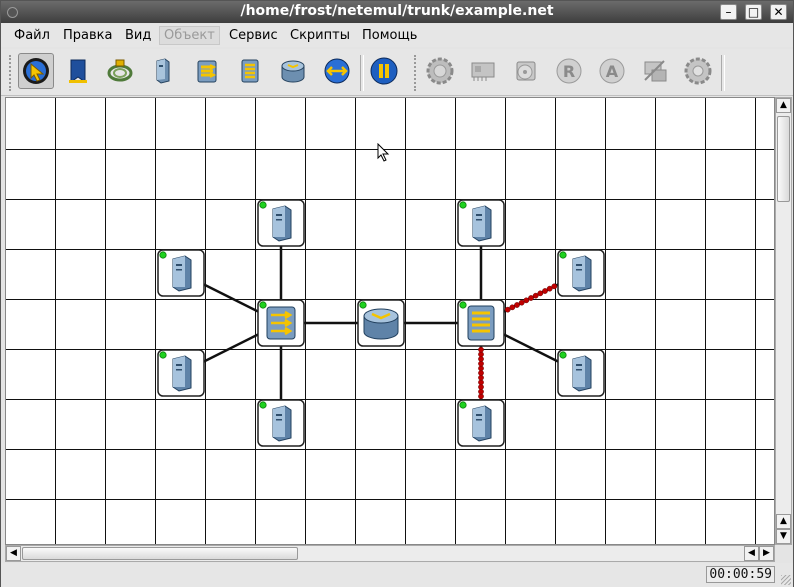 The width and height of the screenshot is (794, 587). I want to click on pause-button, so click(384, 71).